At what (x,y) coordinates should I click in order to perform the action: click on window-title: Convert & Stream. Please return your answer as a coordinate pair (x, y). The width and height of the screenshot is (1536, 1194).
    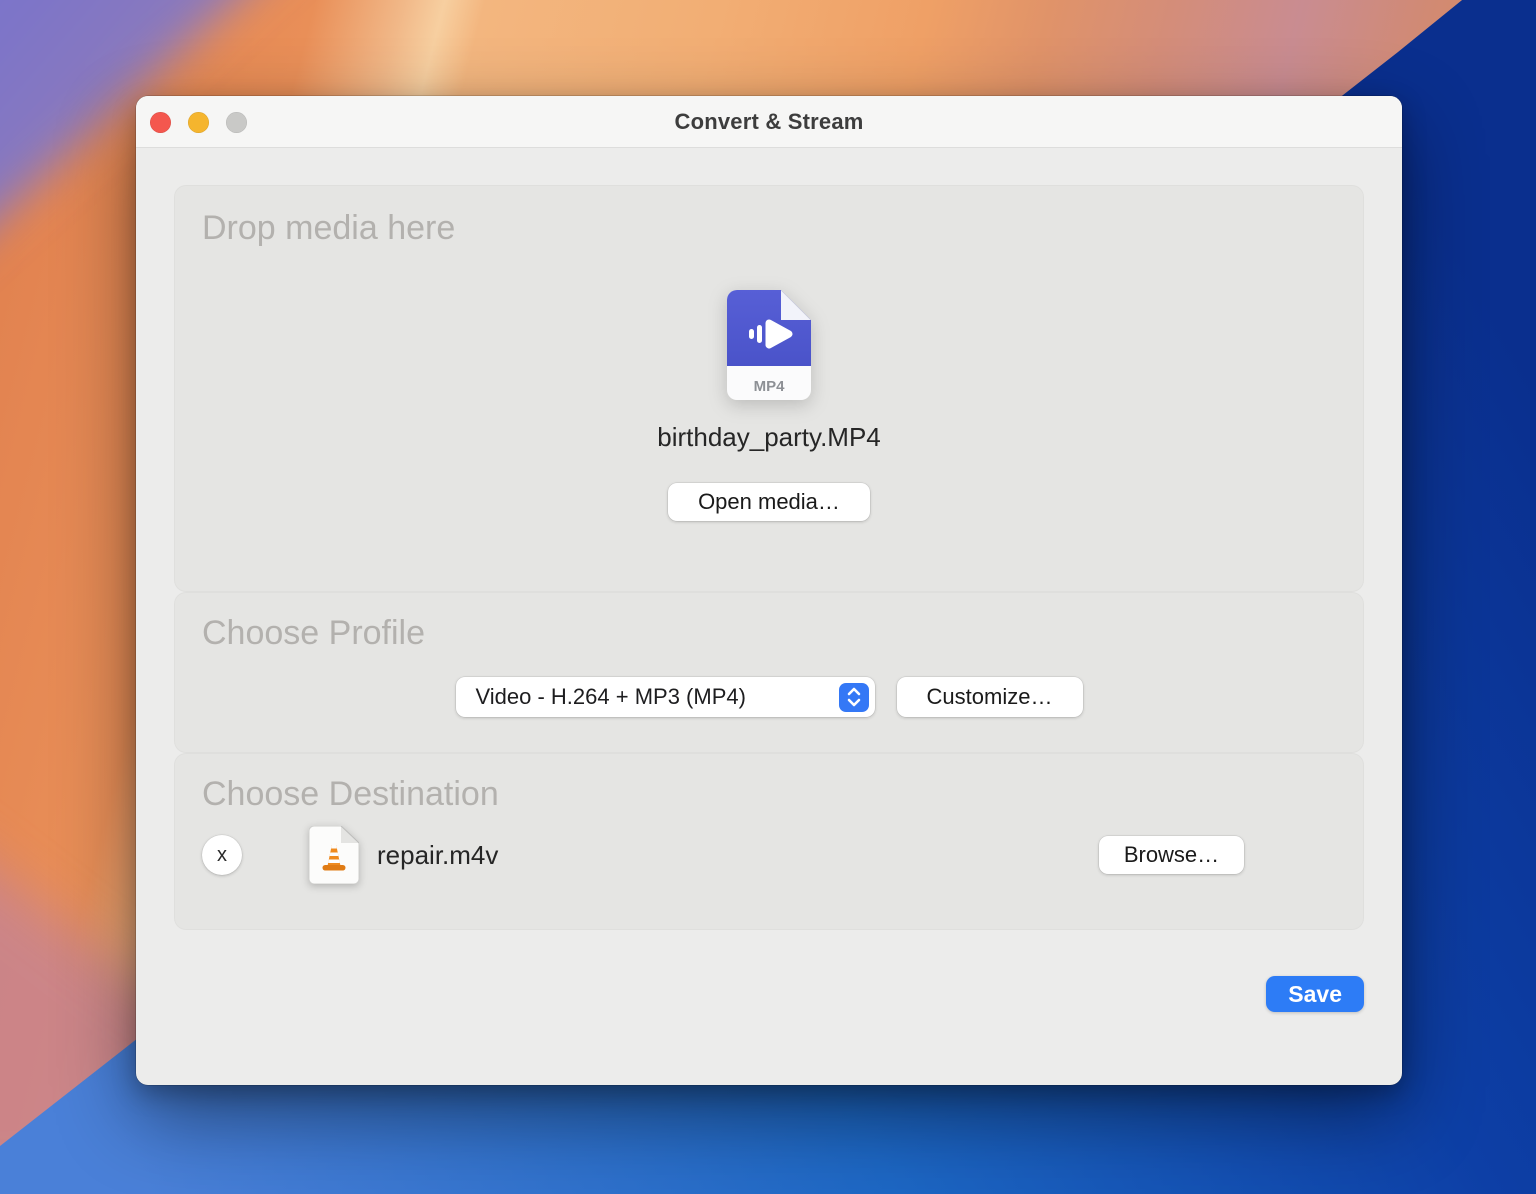
    Looking at the image, I should click on (769, 121).